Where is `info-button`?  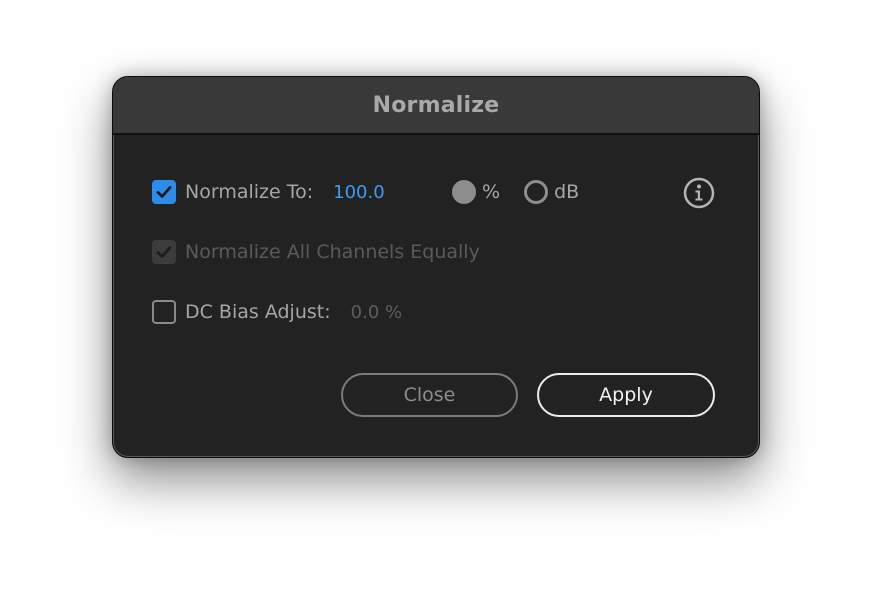 info-button is located at coordinates (699, 193).